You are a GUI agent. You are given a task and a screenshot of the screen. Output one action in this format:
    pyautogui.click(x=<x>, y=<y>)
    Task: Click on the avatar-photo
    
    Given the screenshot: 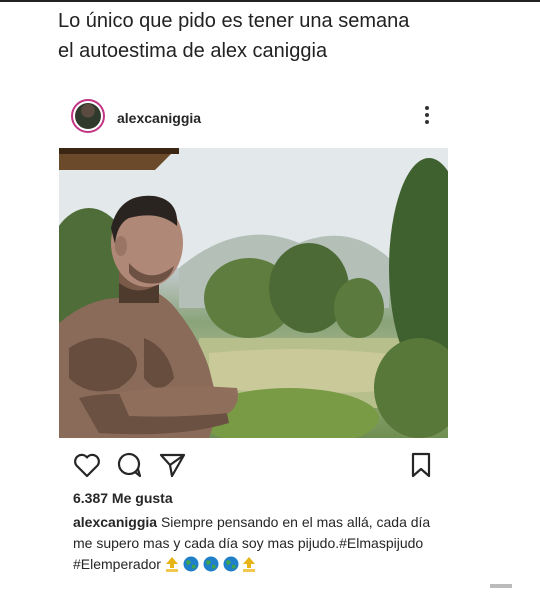 What is the action you would take?
    pyautogui.click(x=88, y=116)
    